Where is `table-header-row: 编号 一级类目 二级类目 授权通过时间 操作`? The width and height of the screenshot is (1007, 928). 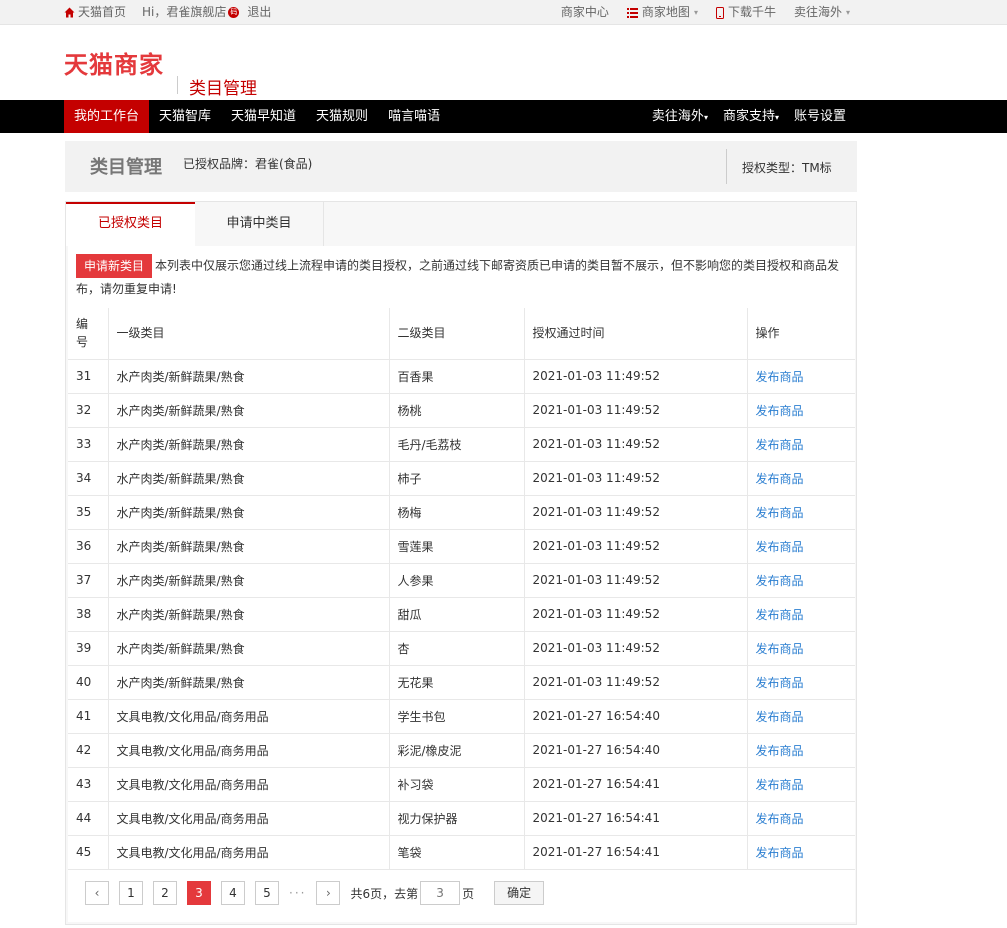
table-header-row: 编号 一级类目 二级类目 授权通过时间 操作 is located at coordinates (461, 334).